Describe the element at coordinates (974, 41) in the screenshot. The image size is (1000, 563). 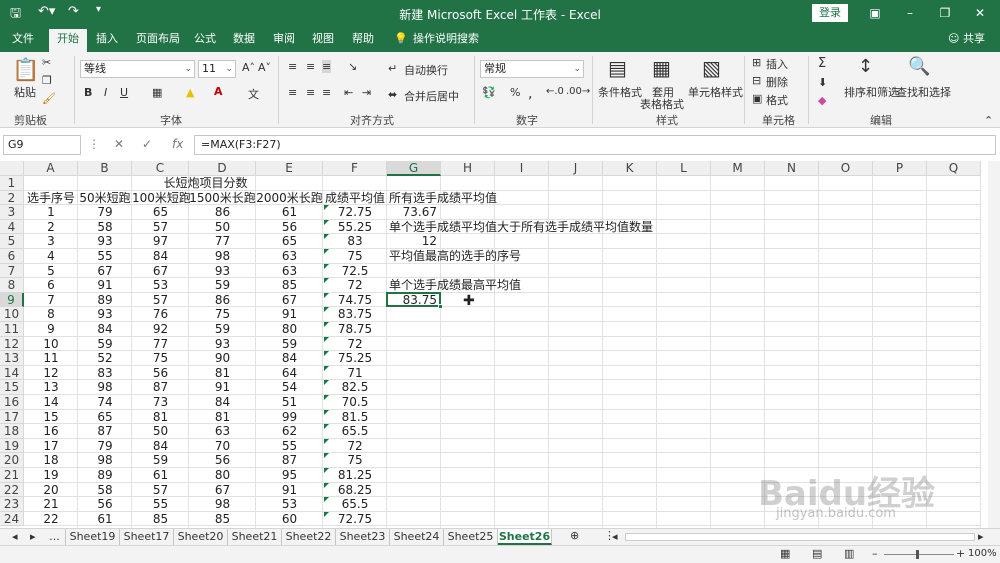
I see `share-button: 共享` at that location.